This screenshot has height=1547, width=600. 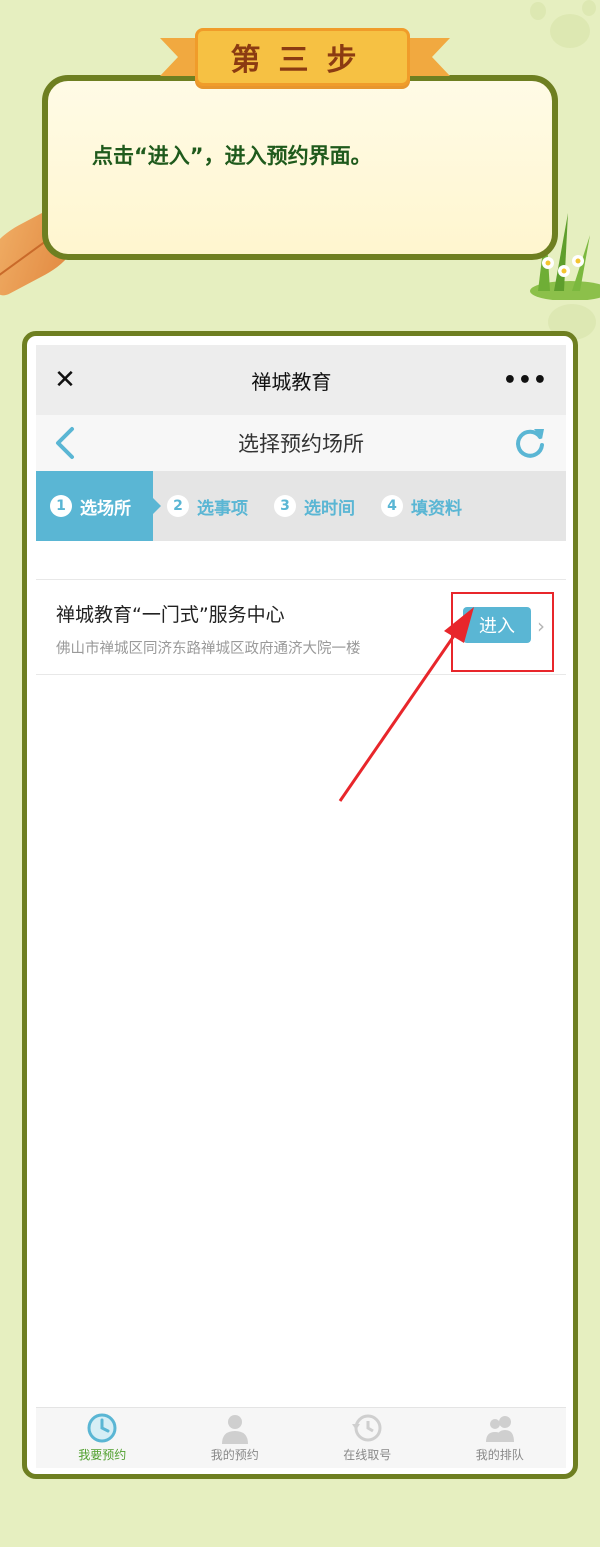 I want to click on bottom-tab-bar: 我要预约 我的预约 在线取号 我的排队, so click(x=301, y=1437).